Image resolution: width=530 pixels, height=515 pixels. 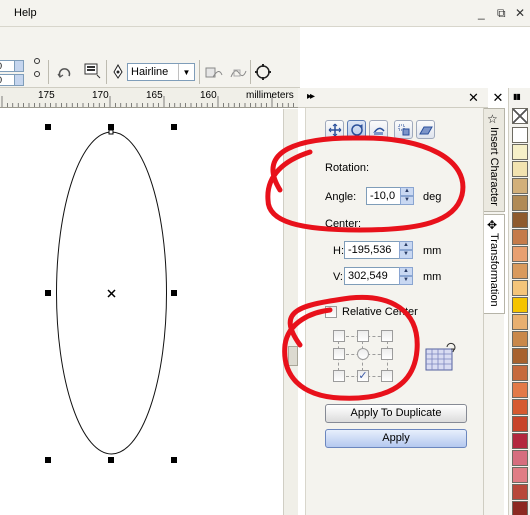 I want to click on position-button, so click(x=334, y=129).